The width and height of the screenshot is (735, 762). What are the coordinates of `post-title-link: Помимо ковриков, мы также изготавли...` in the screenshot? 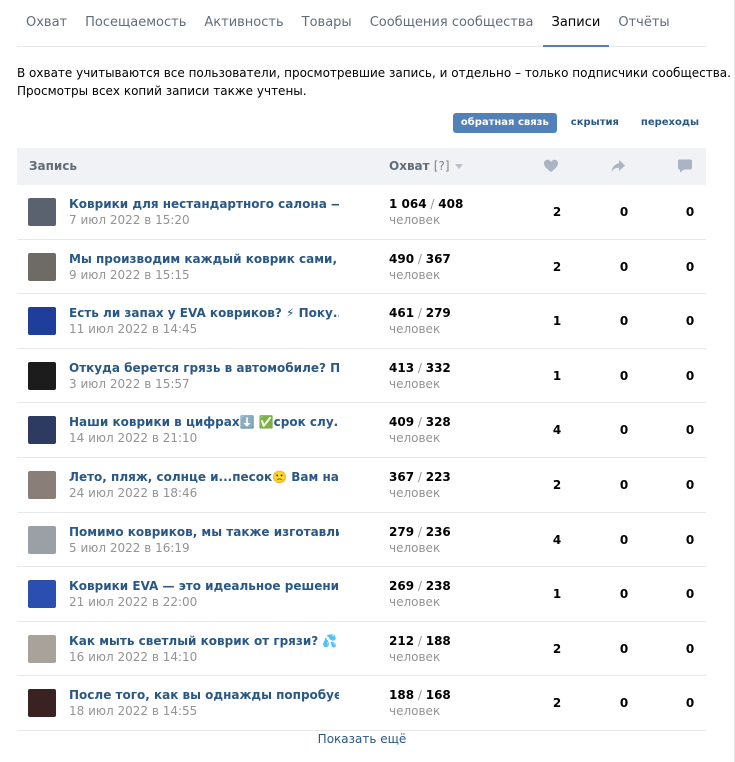 It's located at (204, 532).